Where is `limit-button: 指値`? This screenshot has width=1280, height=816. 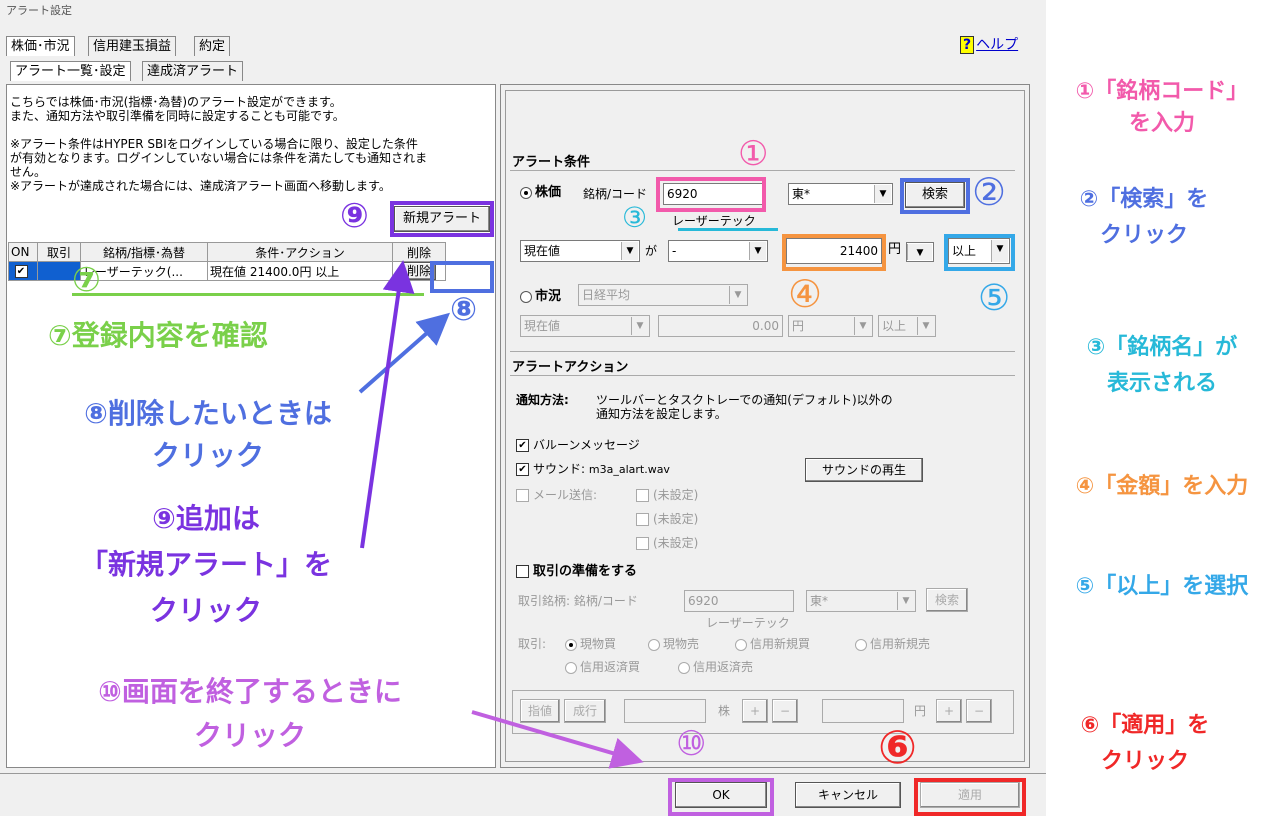
limit-button: 指値 is located at coordinates (540, 711).